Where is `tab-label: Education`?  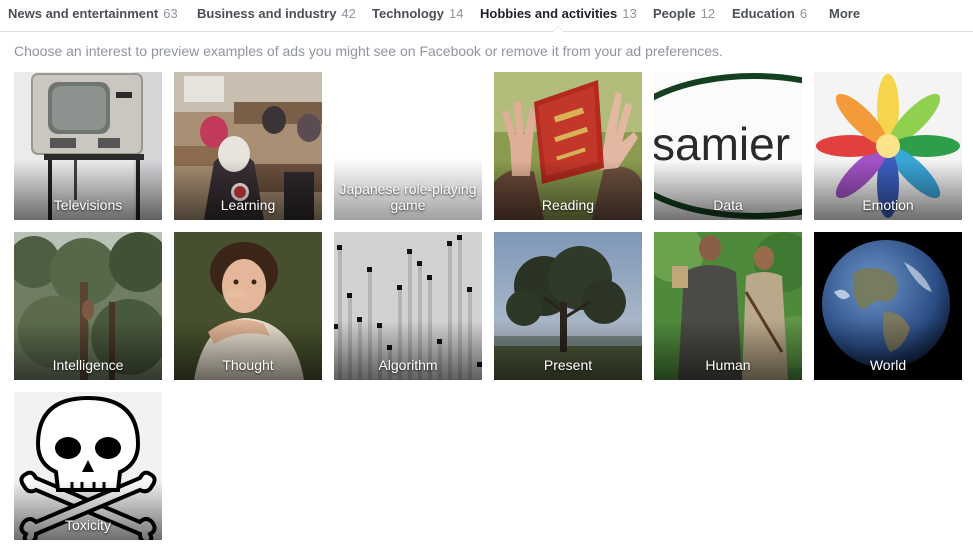 tab-label: Education is located at coordinates (763, 13).